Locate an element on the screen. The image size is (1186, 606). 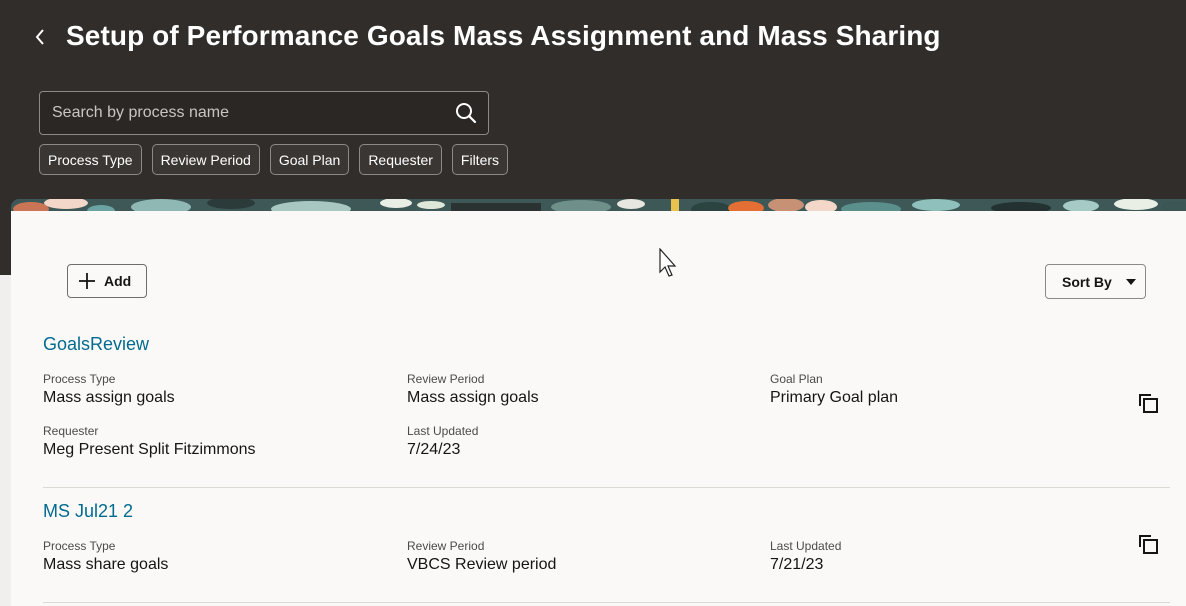
record-title-link: MS Jul21 2 is located at coordinates (606, 511).